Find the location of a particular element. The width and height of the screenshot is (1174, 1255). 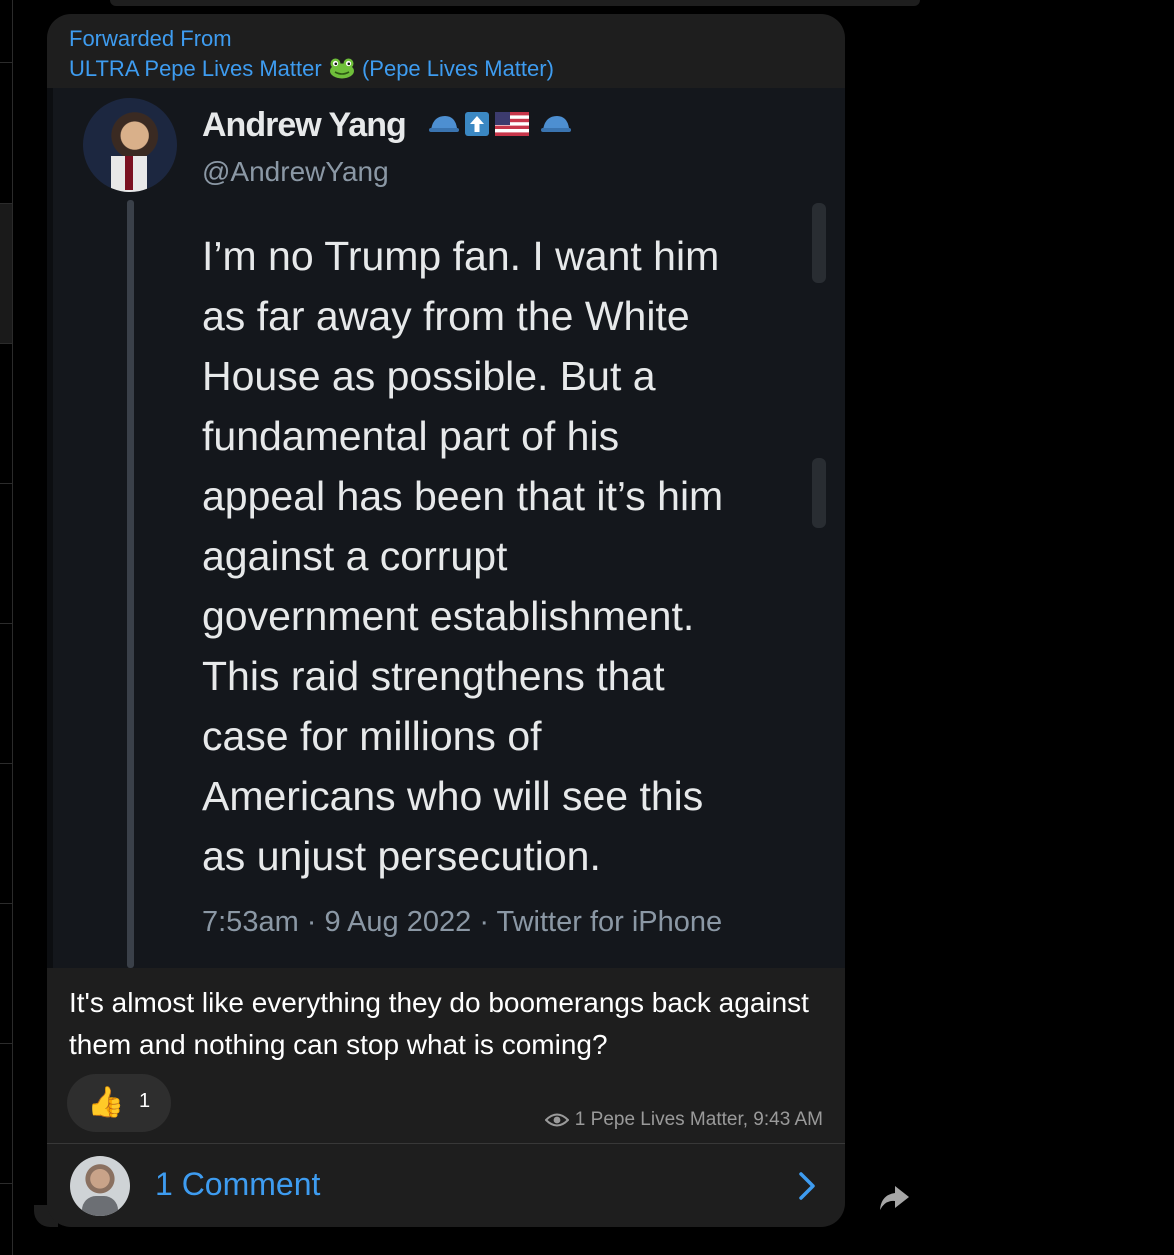

message-info: 1 Pepe Lives Matter, 9:43 AM is located at coordinates (683, 1120).